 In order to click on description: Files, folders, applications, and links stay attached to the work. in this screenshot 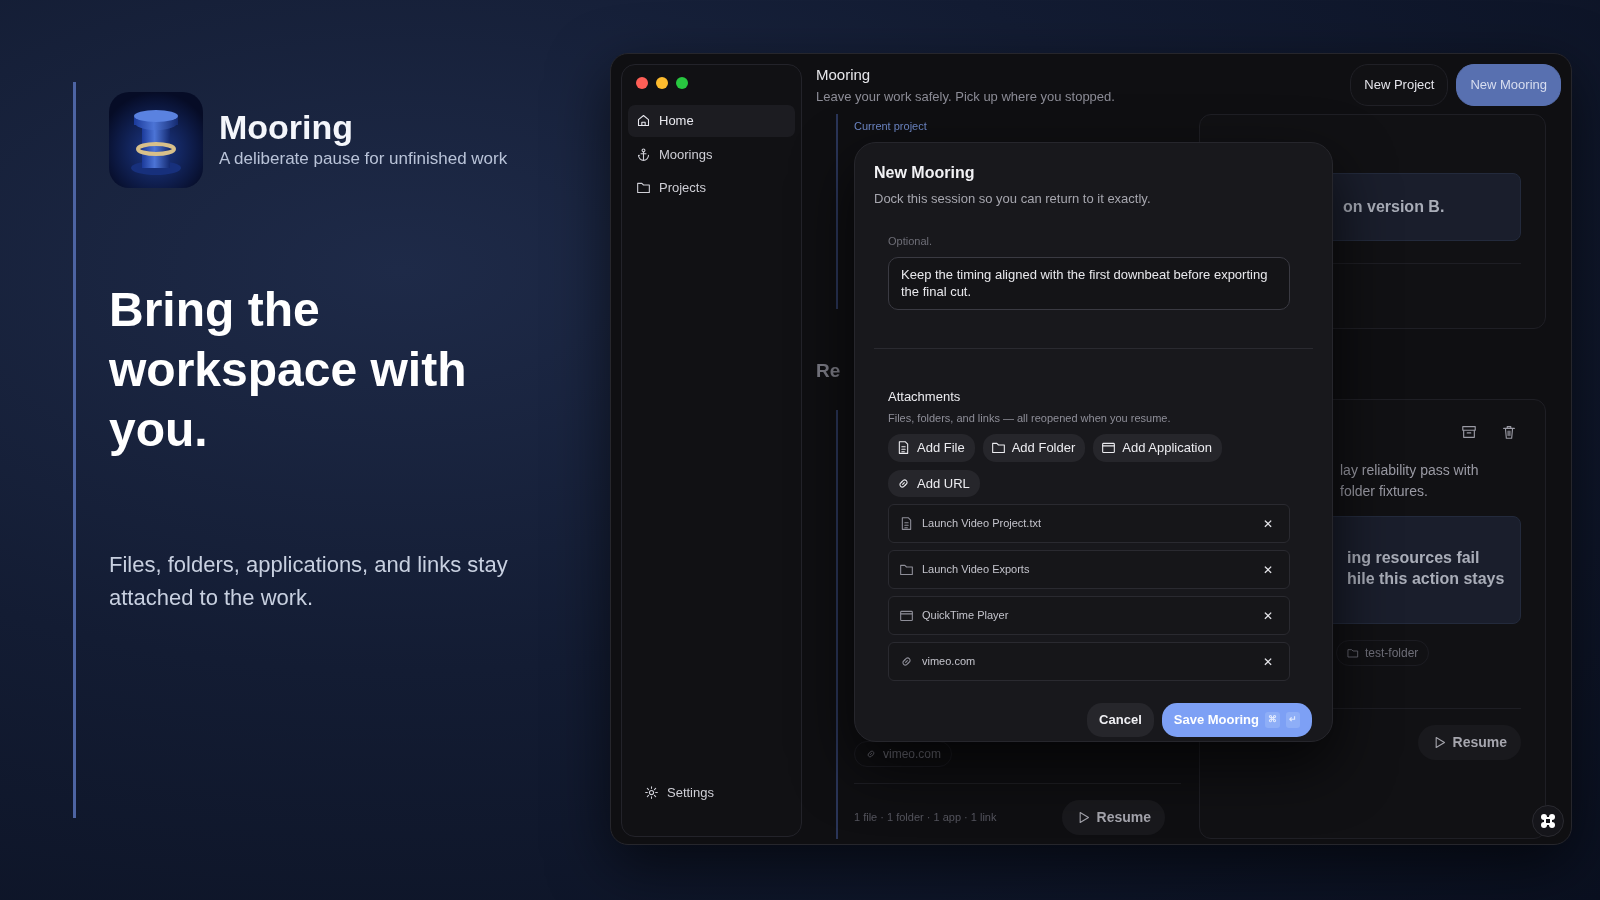, I will do `click(309, 581)`.